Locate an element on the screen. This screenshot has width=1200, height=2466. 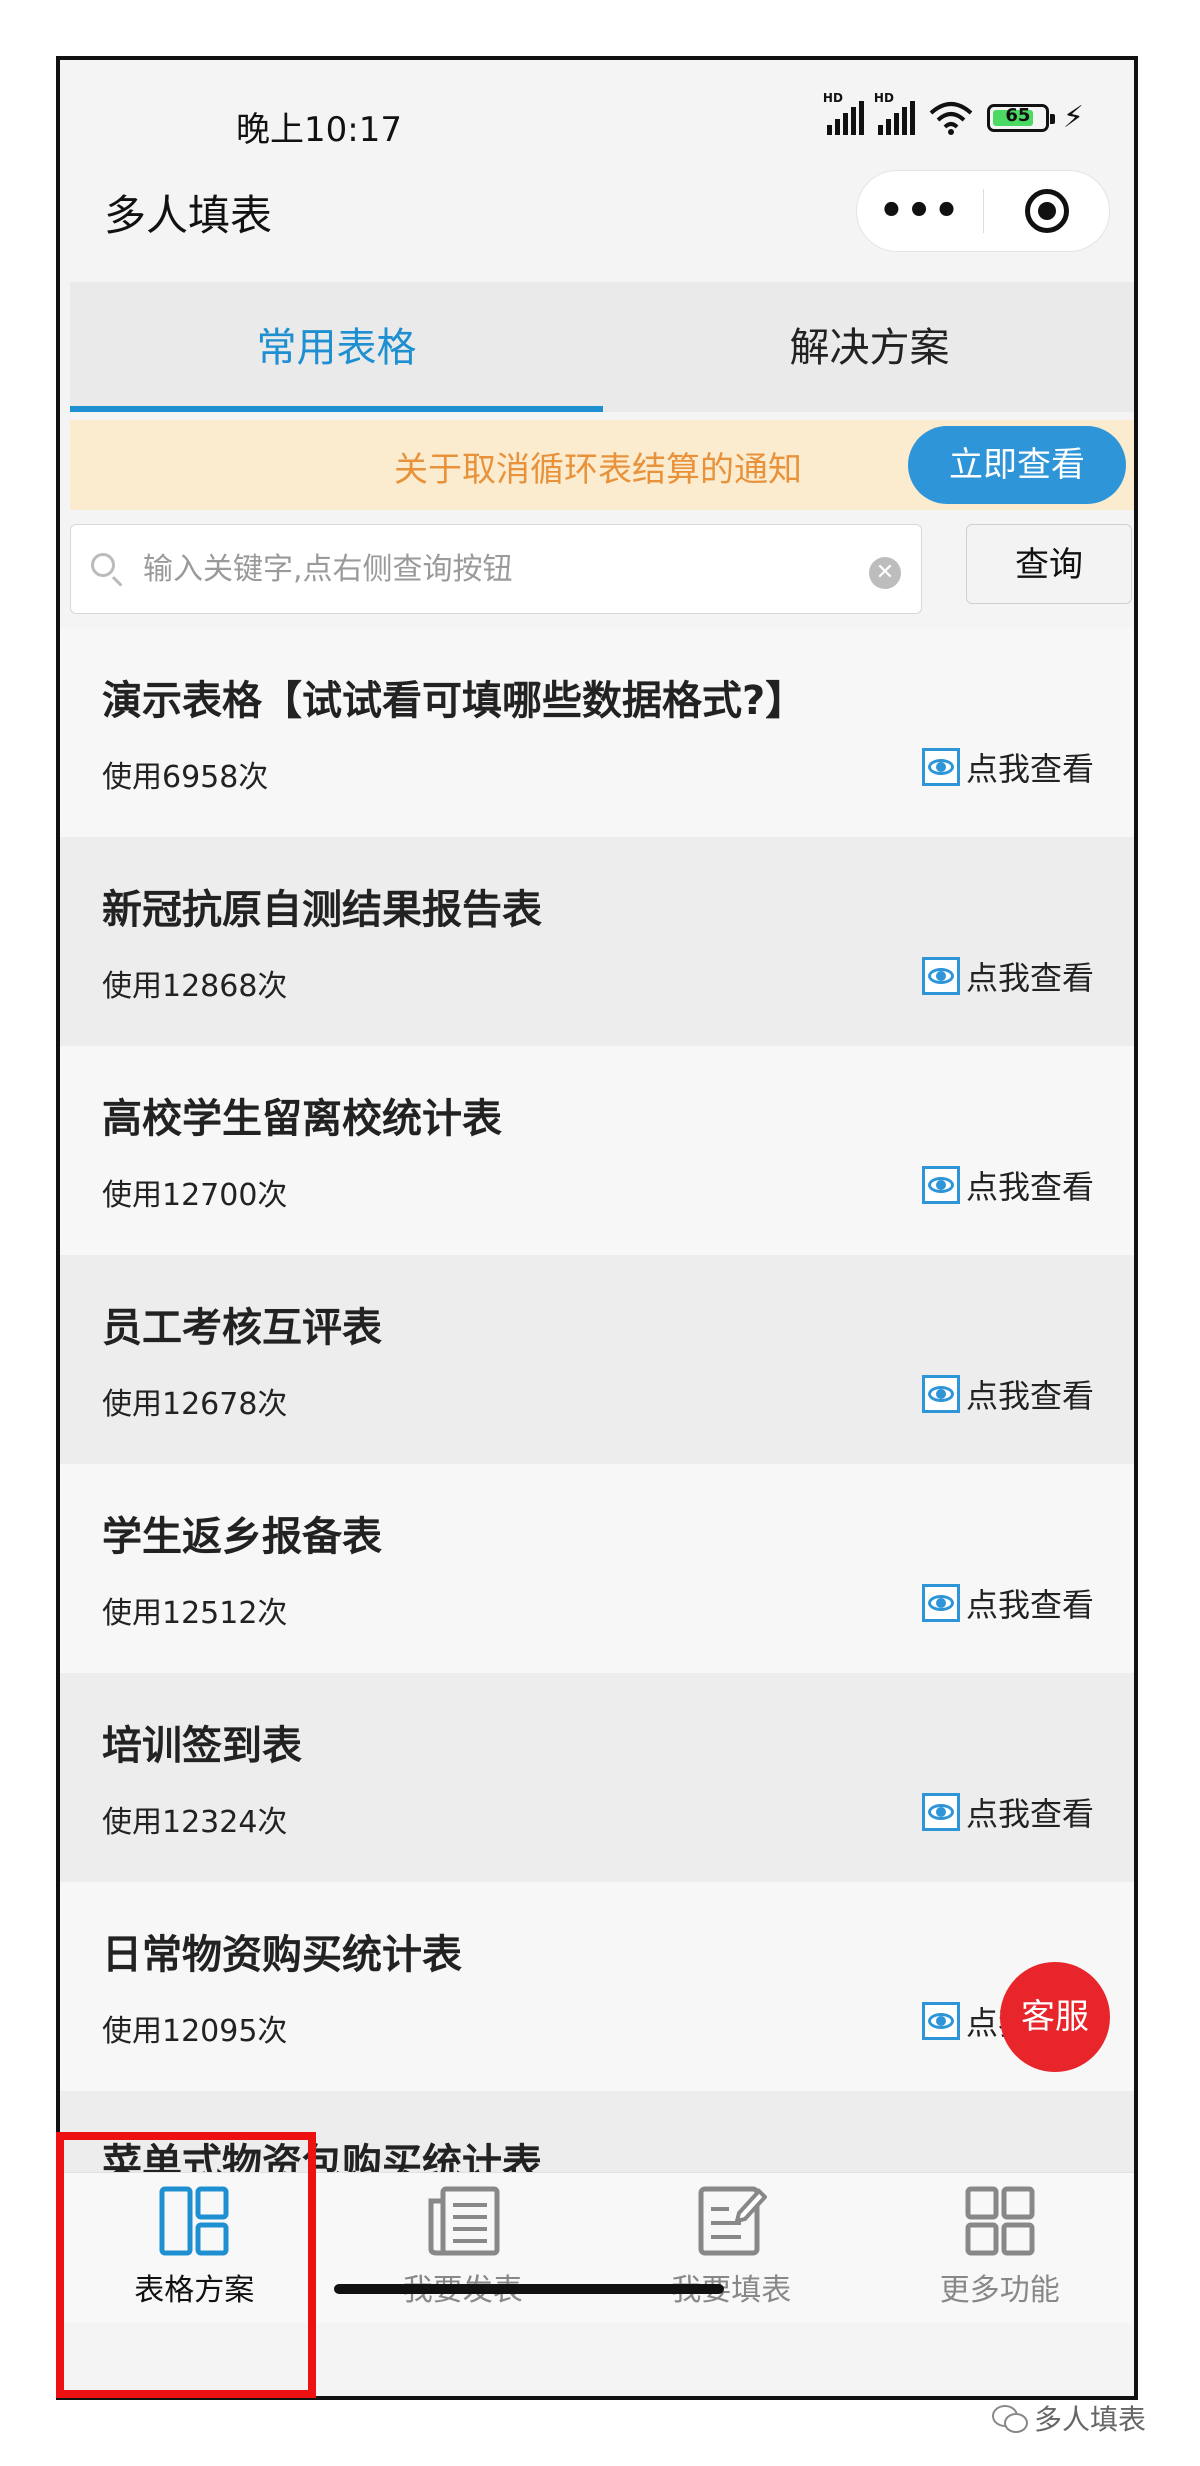
item-usage-count: 使用12324次 is located at coordinates (195, 1822).